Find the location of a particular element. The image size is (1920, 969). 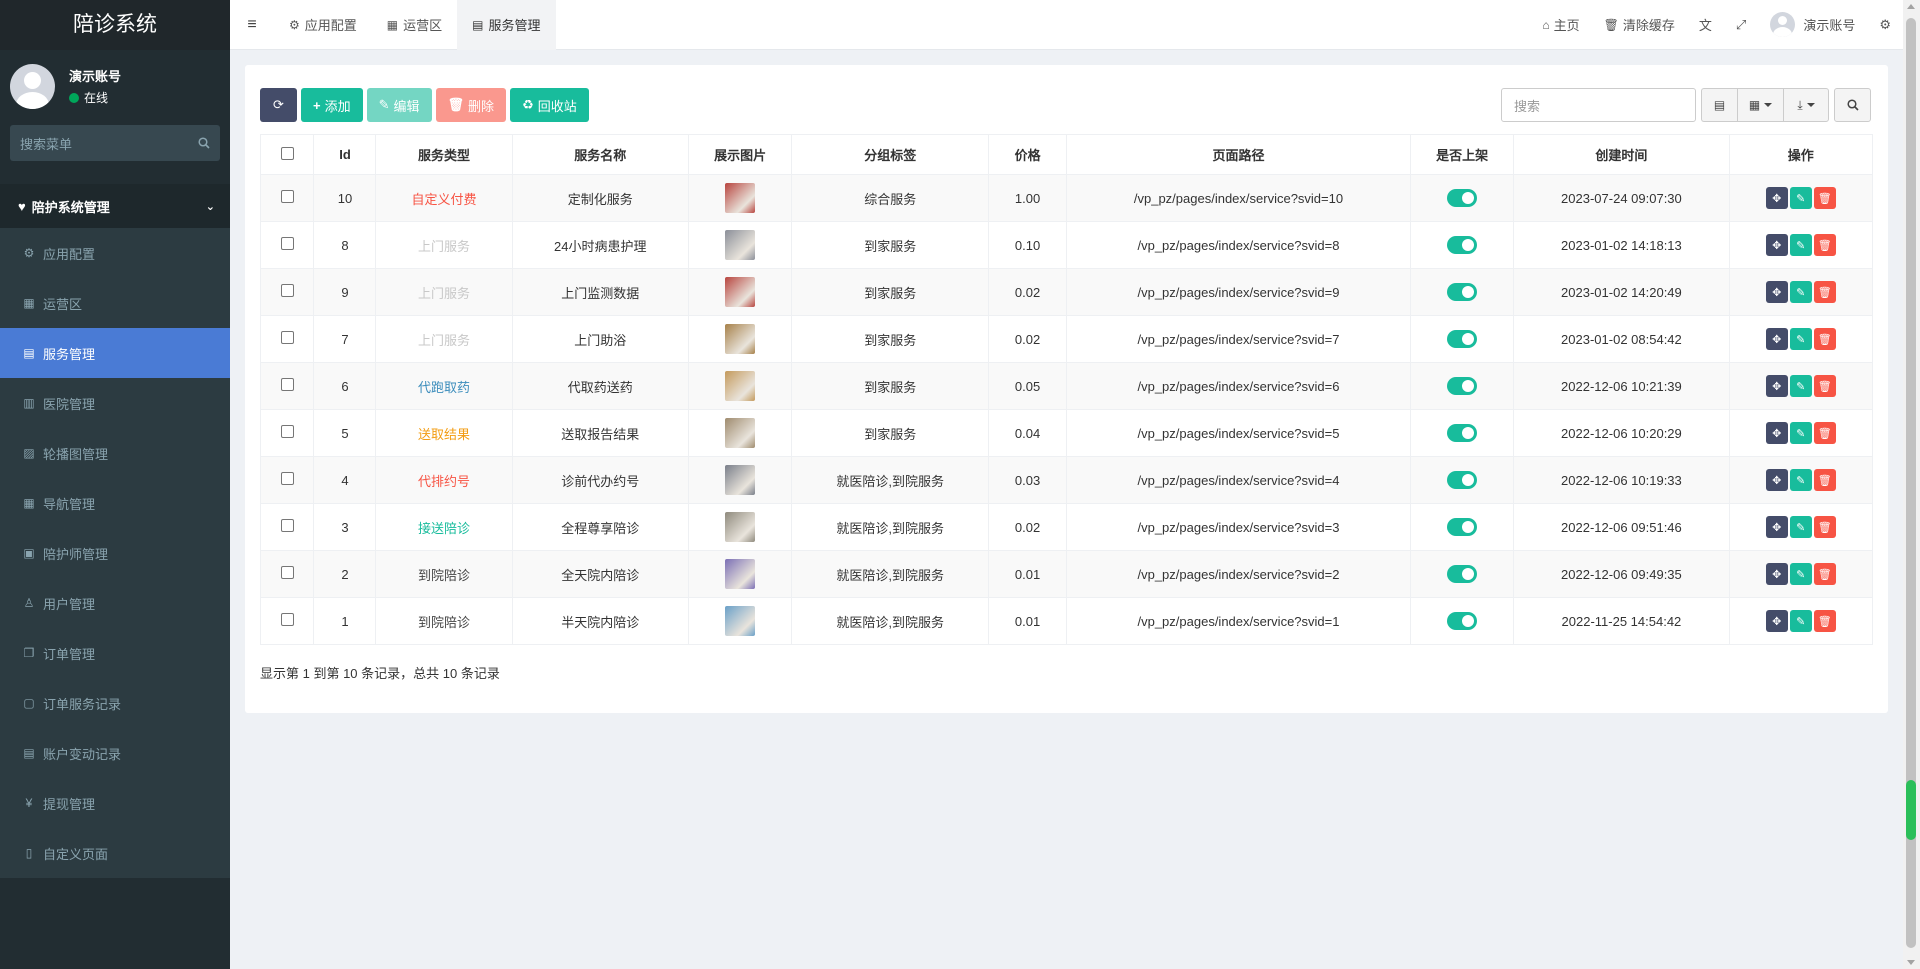

sidebar-item-12: ¥ 提现管理 is located at coordinates (115, 803).